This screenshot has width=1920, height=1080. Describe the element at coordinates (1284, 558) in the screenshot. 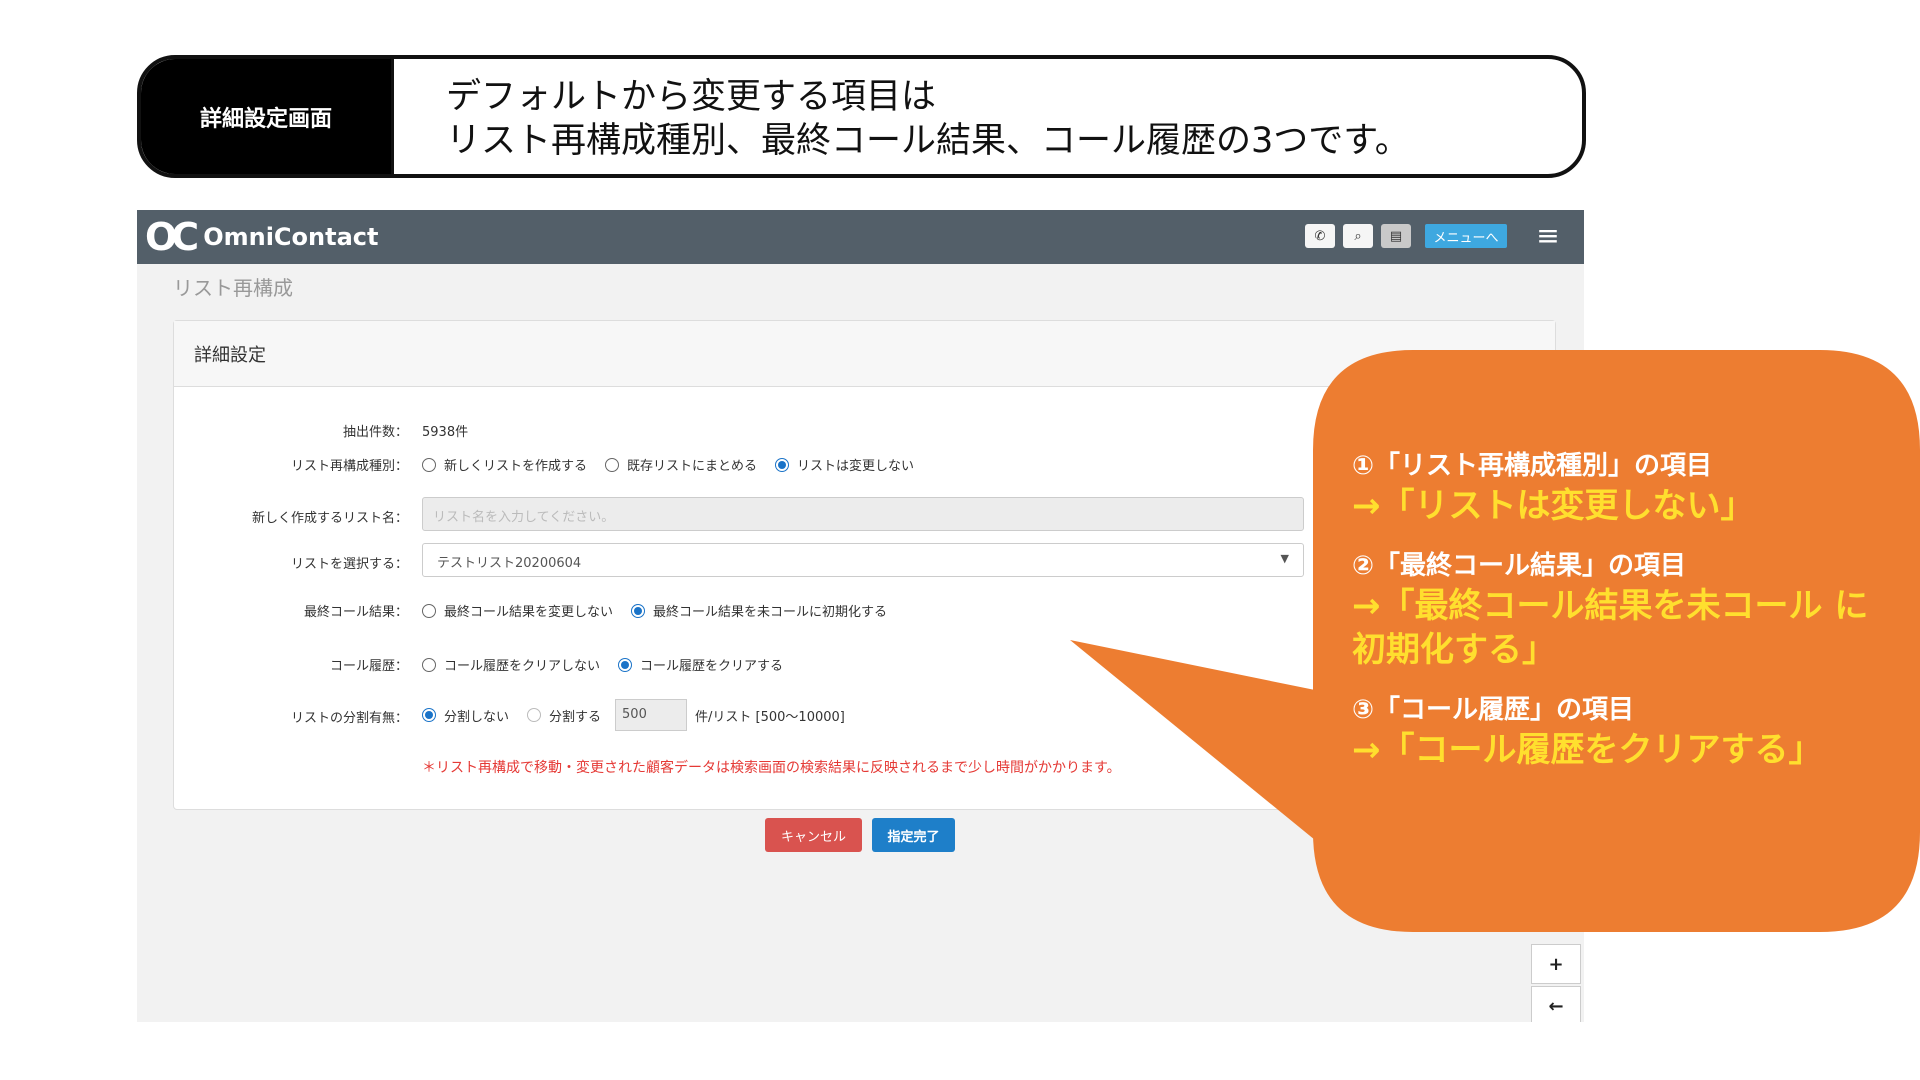

I see `caret-down-icon: ▼` at that location.